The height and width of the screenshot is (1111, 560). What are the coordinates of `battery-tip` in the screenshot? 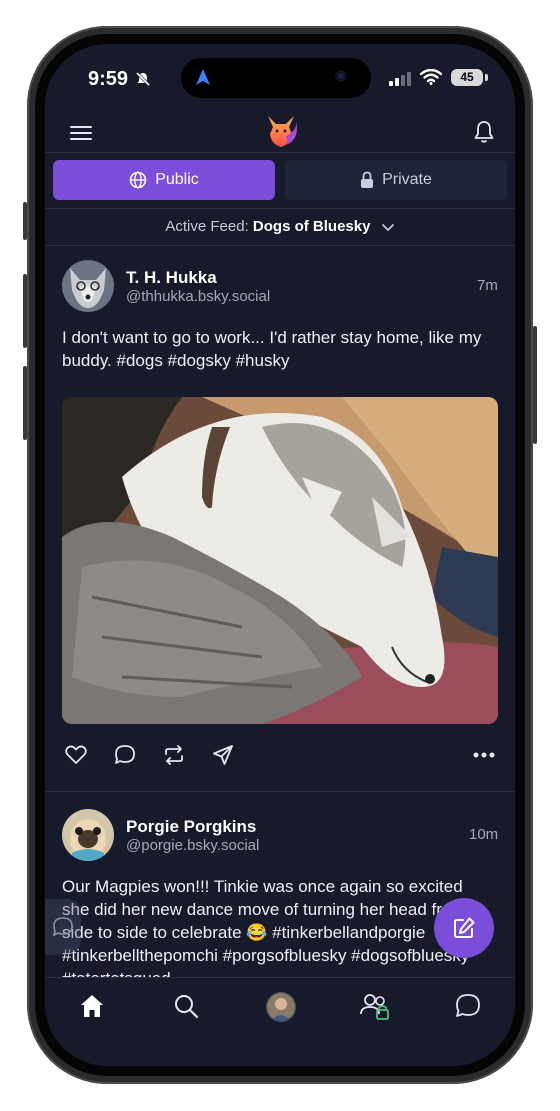 It's located at (486, 77).